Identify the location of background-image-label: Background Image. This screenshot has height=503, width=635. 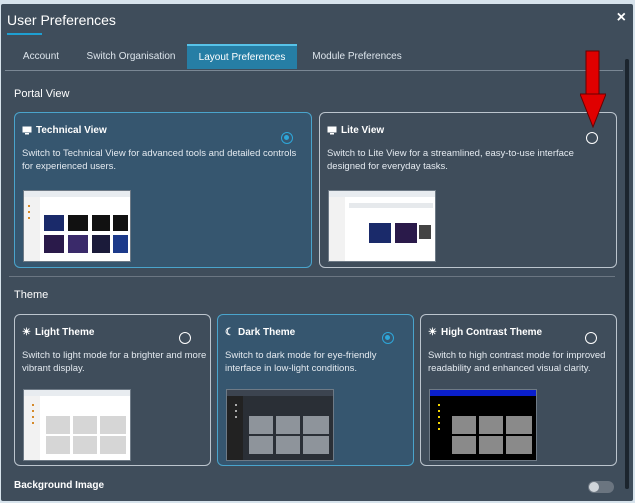
(59, 485).